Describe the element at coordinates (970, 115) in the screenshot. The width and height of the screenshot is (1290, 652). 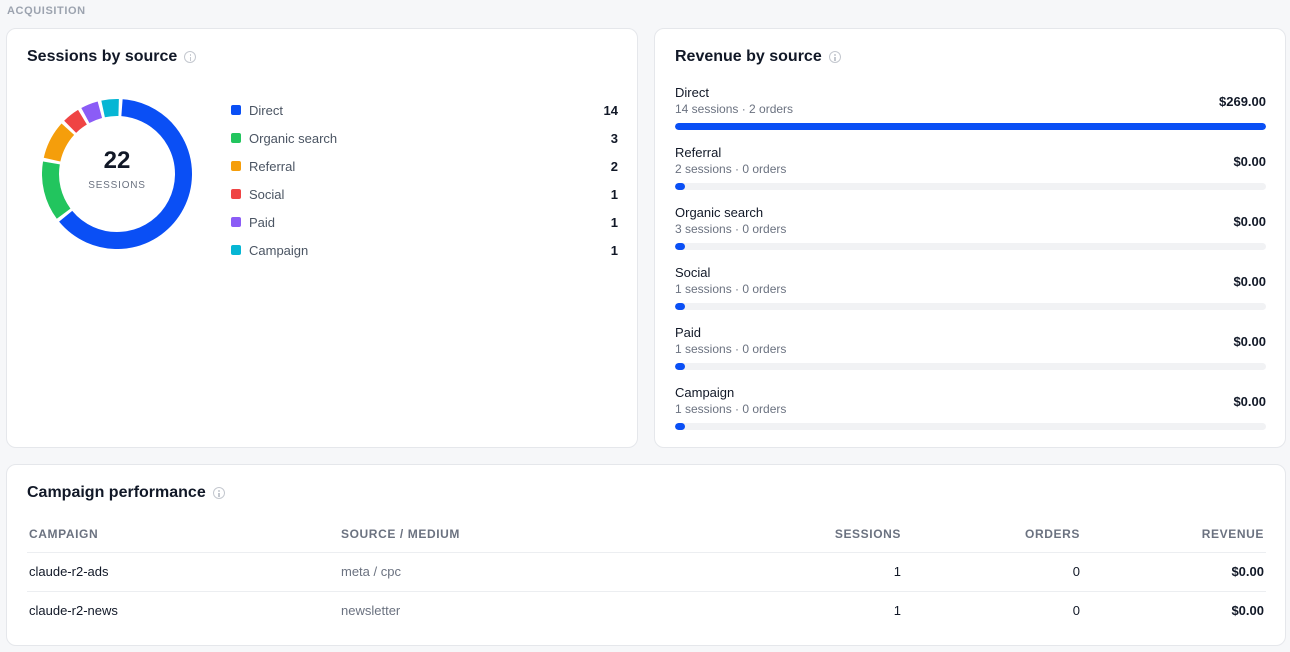
I see `revenue-row-direct: Direct 14 sessions · 2 orders $269.00` at that location.